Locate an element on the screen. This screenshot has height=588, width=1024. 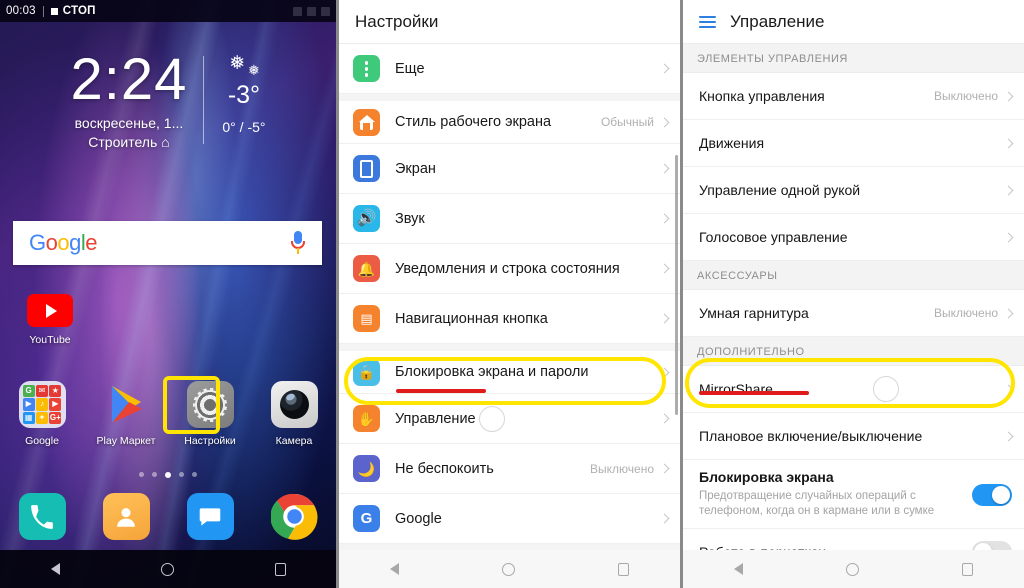
settings-row-more: Еще is located at coordinates (509, 69).